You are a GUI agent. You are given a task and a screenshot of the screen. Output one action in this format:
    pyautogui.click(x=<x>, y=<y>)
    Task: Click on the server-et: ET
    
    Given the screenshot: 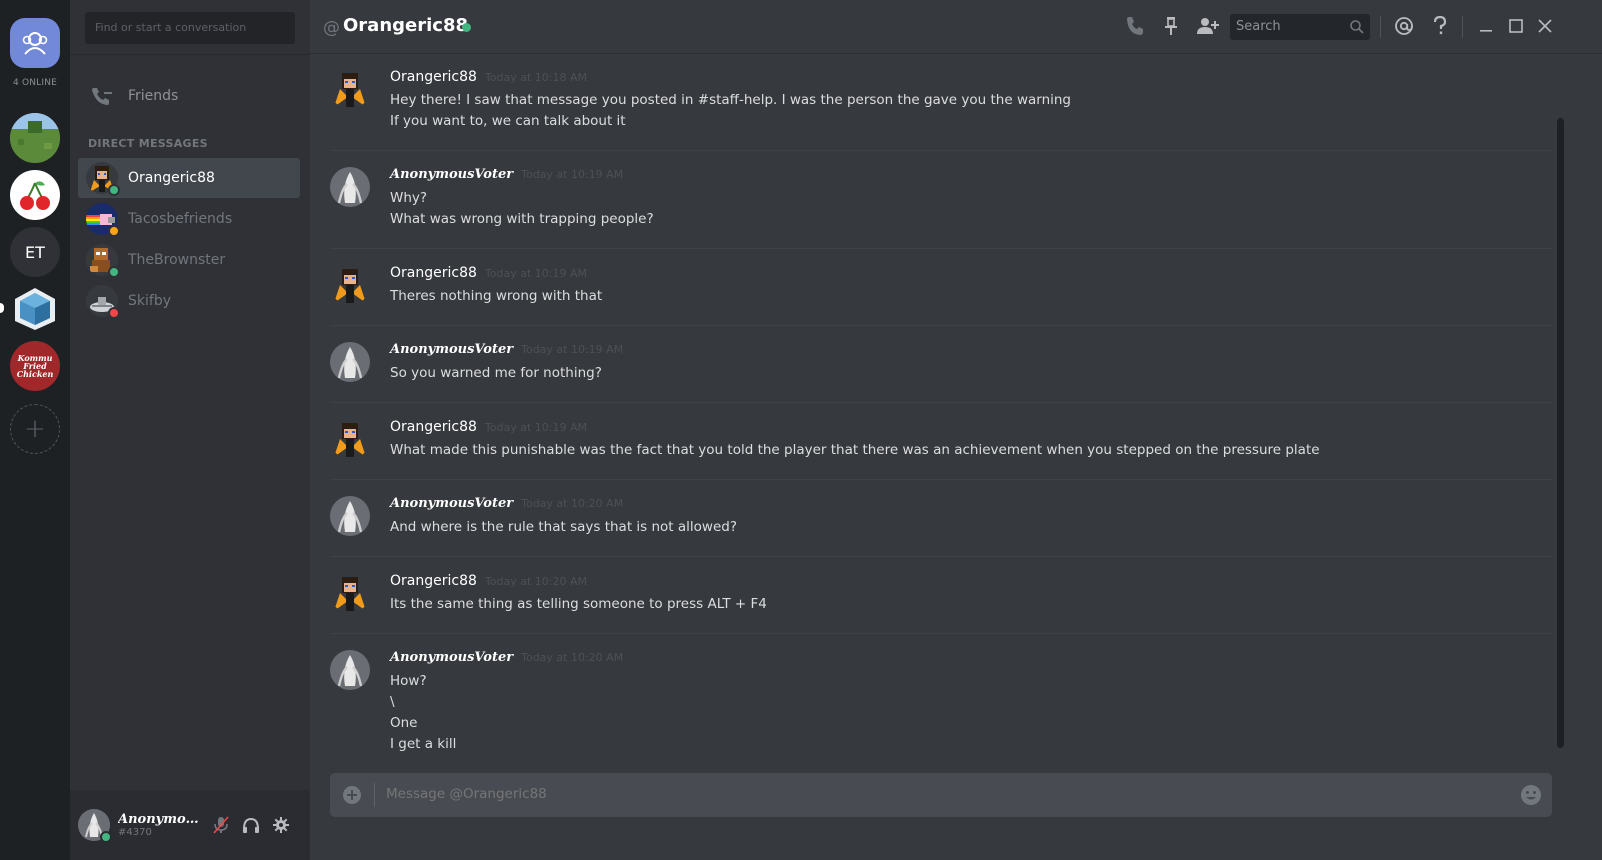 What is the action you would take?
    pyautogui.click(x=35, y=252)
    